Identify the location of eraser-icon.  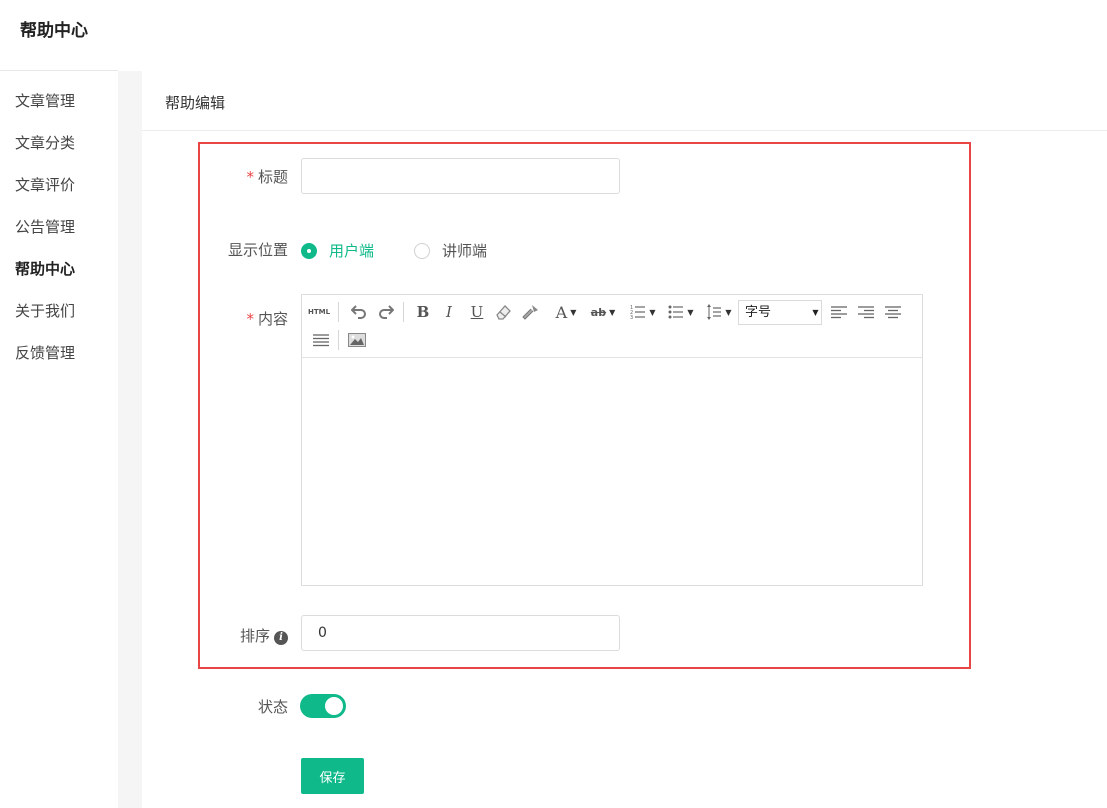
(503, 312).